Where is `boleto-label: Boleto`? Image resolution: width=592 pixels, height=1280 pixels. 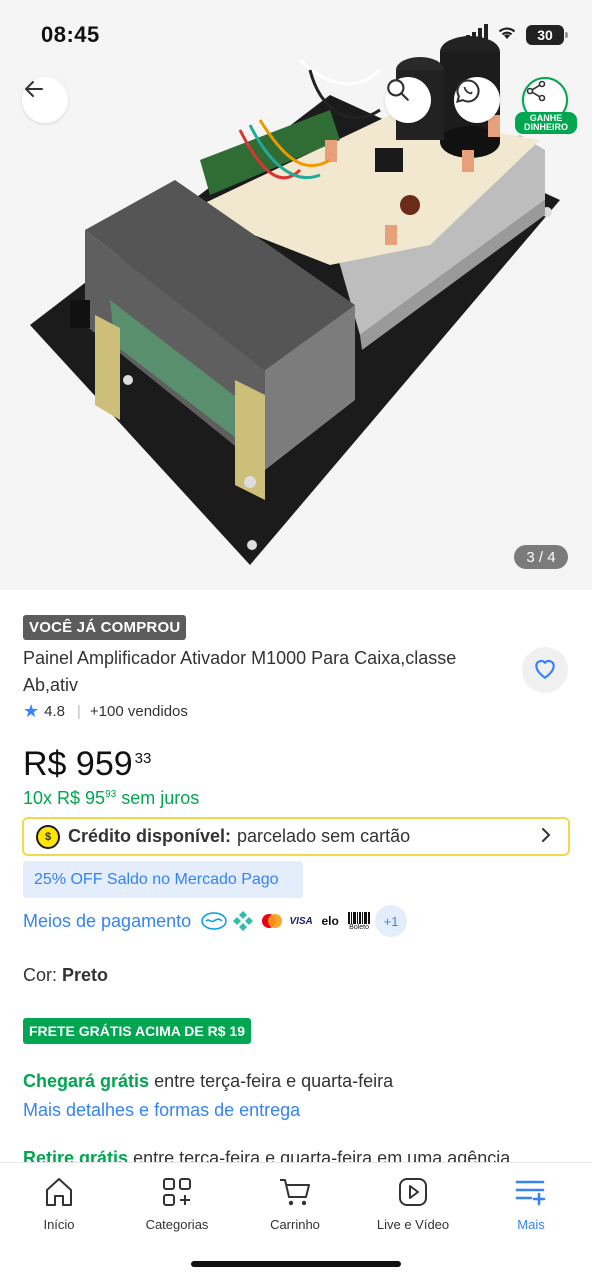 boleto-label: Boleto is located at coordinates (359, 927).